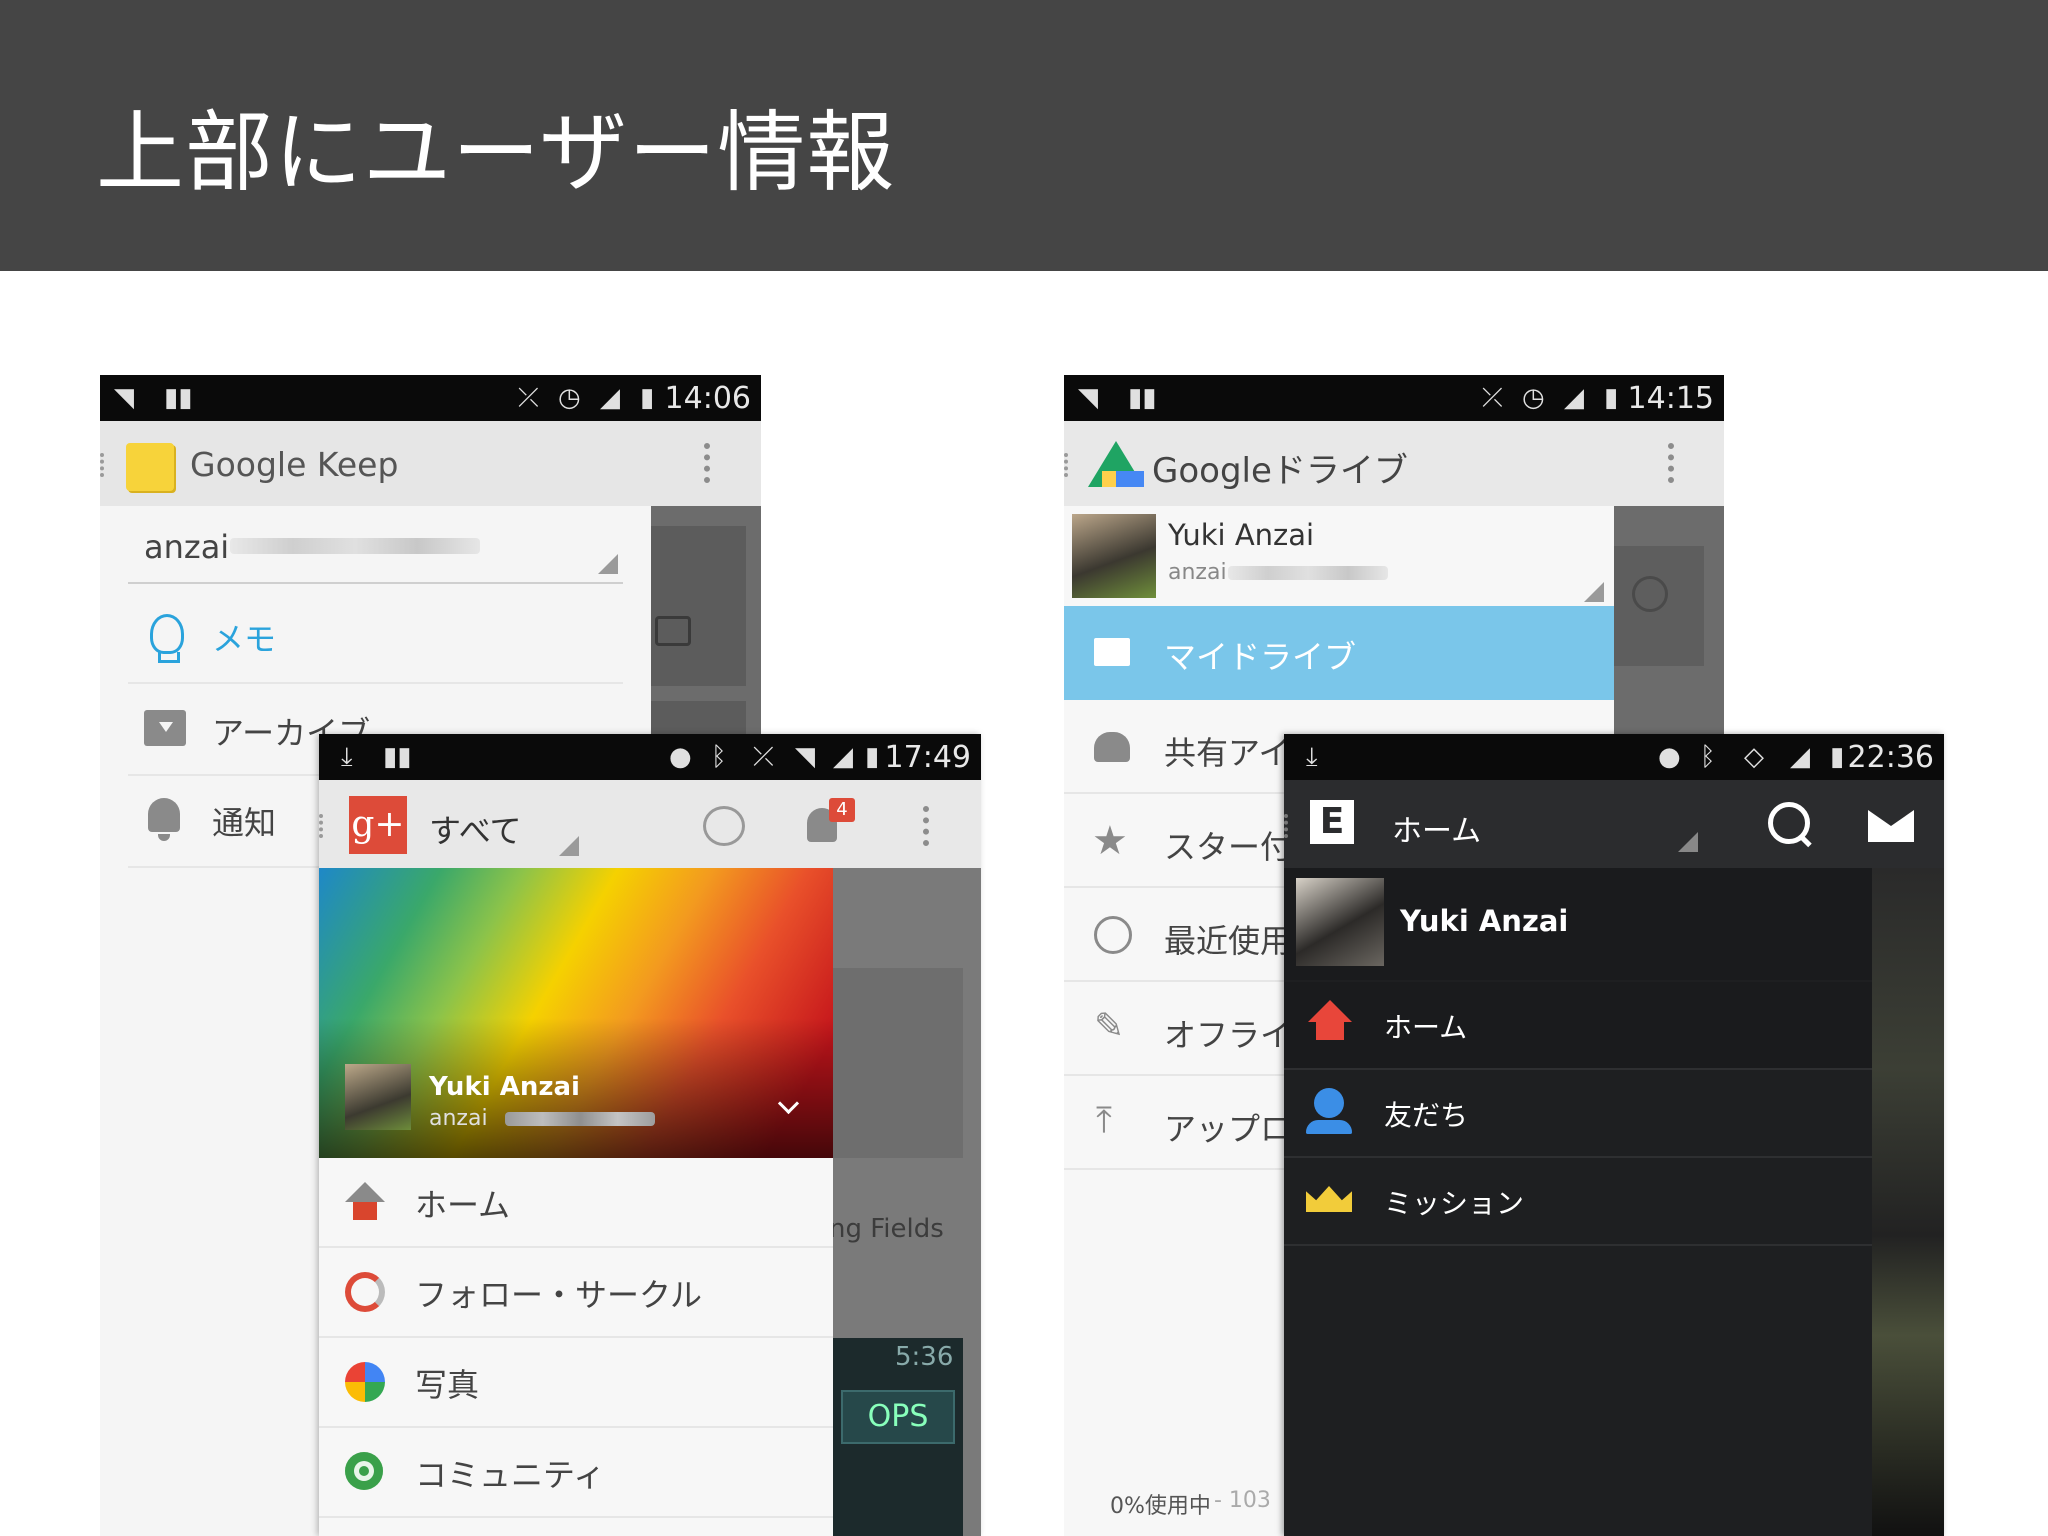  I want to click on gplus-menu-item-circles: フォロー・サークル, so click(576, 1293).